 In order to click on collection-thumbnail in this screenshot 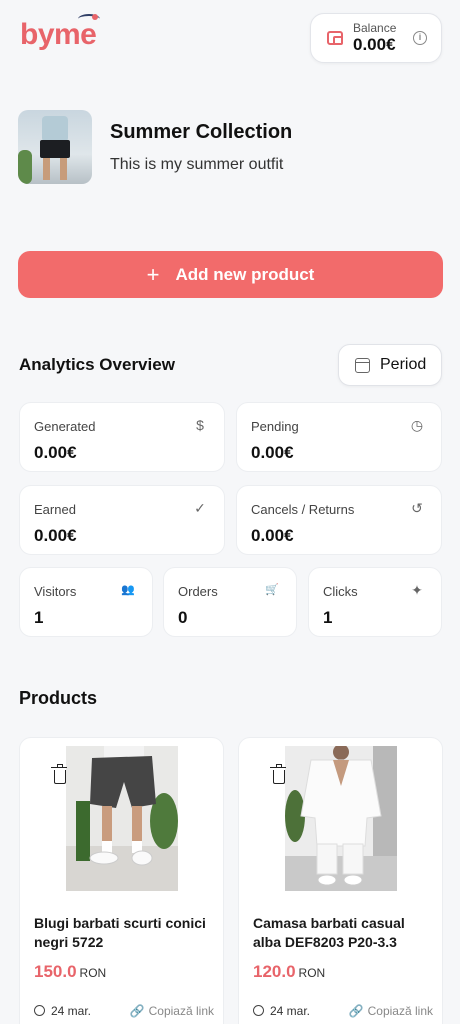, I will do `click(55, 147)`.